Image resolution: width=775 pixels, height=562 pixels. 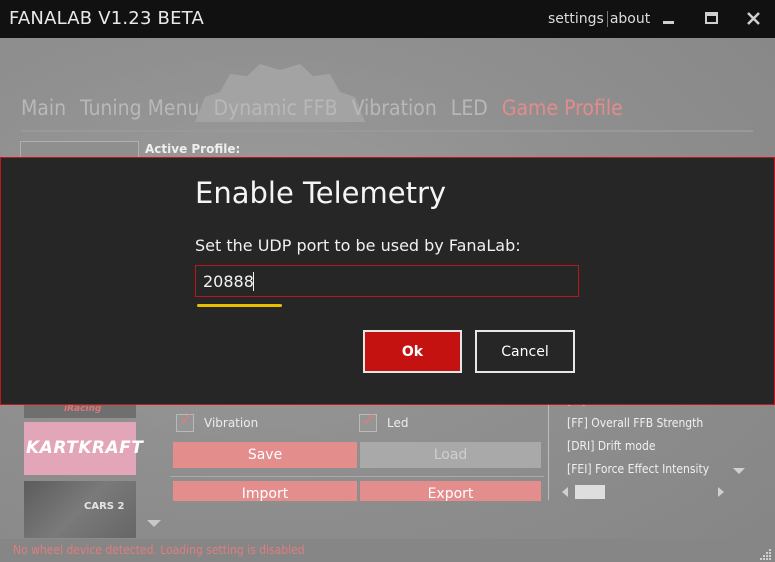 What do you see at coordinates (387, 19) in the screenshot?
I see `title-bar: FANALAB V1.23 BETA settings about` at bounding box center [387, 19].